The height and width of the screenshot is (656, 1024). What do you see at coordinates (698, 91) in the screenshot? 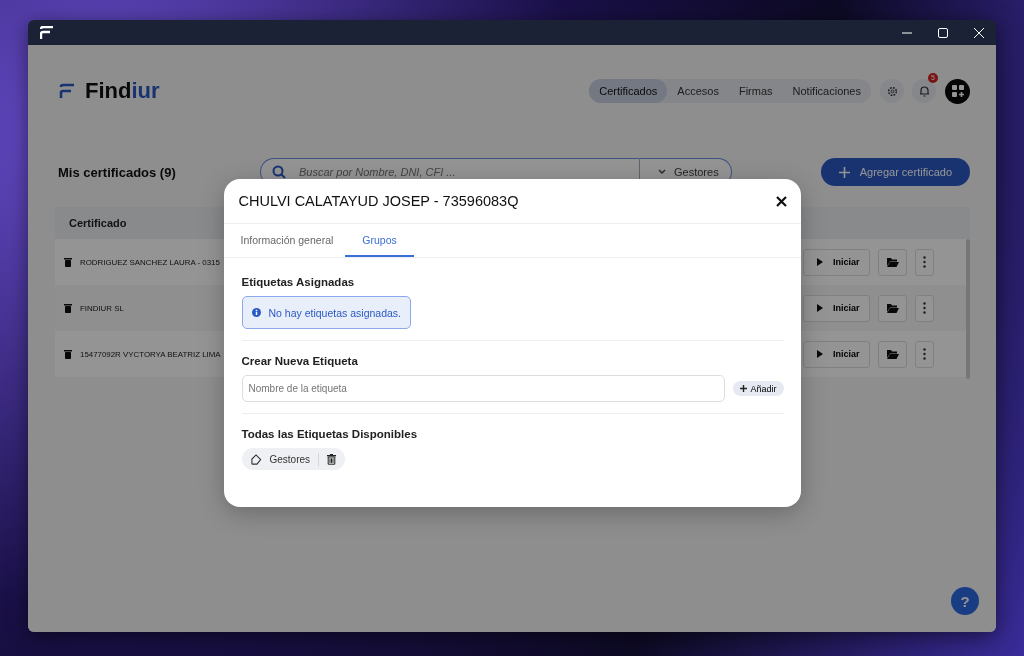
I see `nav-tab: Accesos` at bounding box center [698, 91].